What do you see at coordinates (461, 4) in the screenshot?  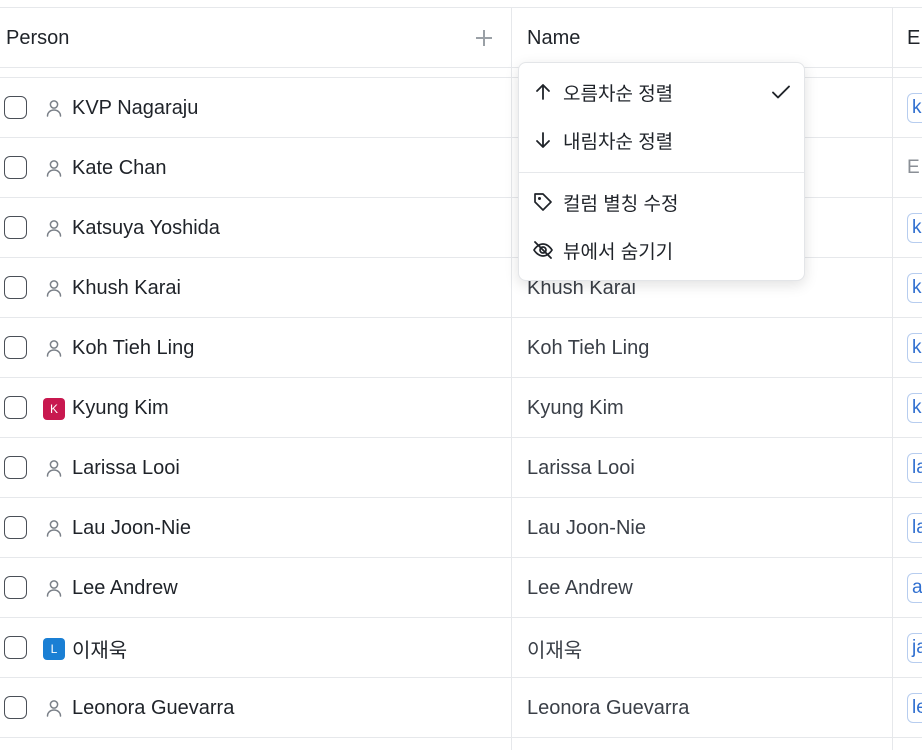 I see `grid-top-strip` at bounding box center [461, 4].